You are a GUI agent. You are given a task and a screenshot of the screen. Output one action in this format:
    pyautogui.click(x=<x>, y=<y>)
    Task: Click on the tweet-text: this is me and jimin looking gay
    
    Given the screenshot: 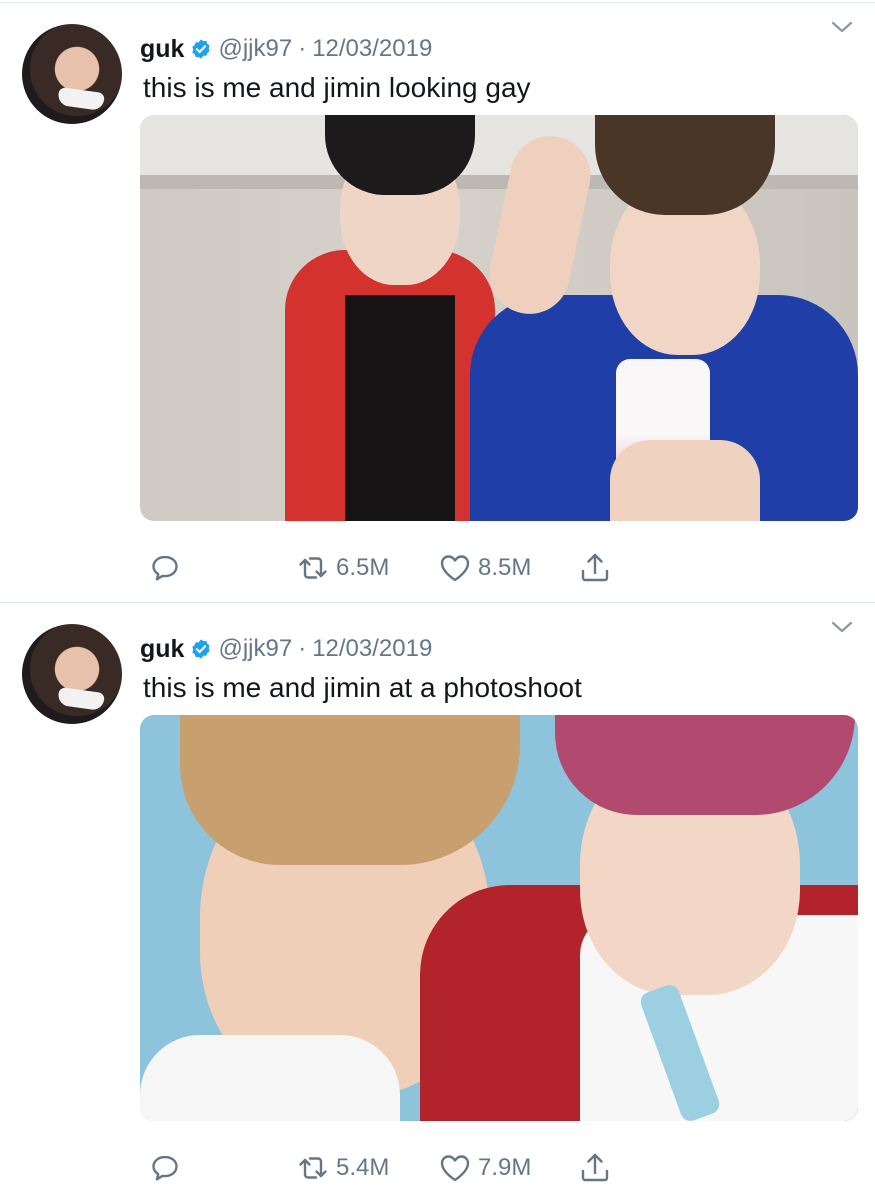 What is the action you would take?
    pyautogui.click(x=337, y=87)
    